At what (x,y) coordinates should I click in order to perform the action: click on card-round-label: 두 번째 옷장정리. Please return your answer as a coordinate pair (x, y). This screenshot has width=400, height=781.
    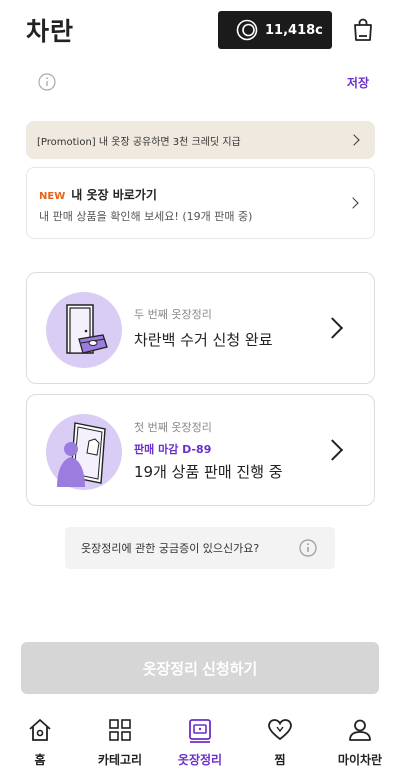
    Looking at the image, I should click on (173, 314).